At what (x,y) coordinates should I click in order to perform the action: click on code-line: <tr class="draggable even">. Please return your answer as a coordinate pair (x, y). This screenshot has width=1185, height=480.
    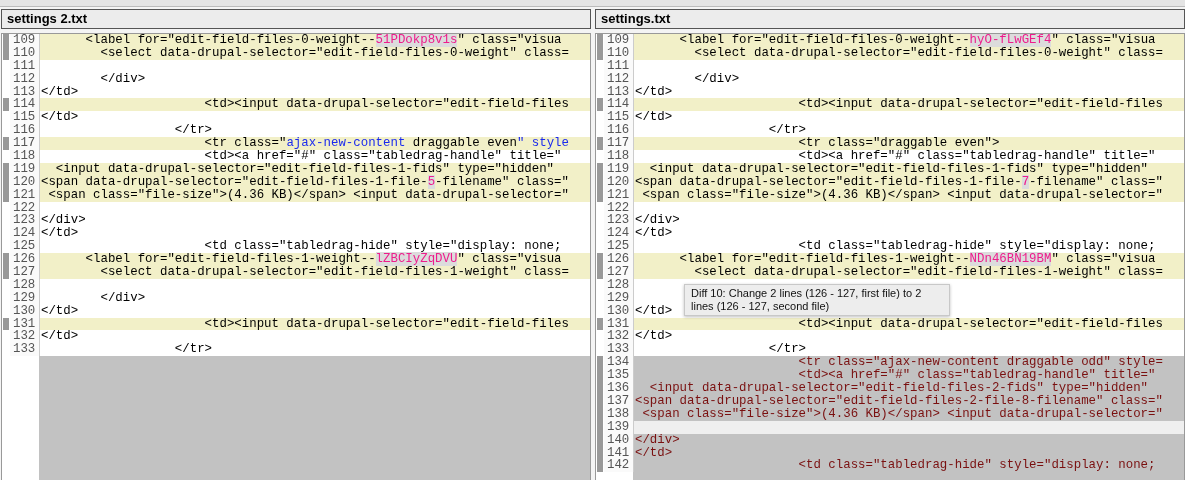
    Looking at the image, I should click on (898, 143).